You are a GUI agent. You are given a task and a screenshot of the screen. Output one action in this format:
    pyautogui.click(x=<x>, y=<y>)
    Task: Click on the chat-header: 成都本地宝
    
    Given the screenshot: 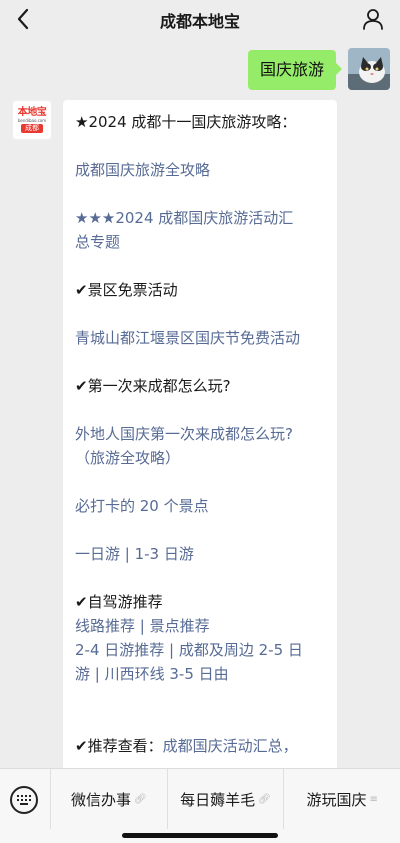 What is the action you would take?
    pyautogui.click(x=200, y=20)
    